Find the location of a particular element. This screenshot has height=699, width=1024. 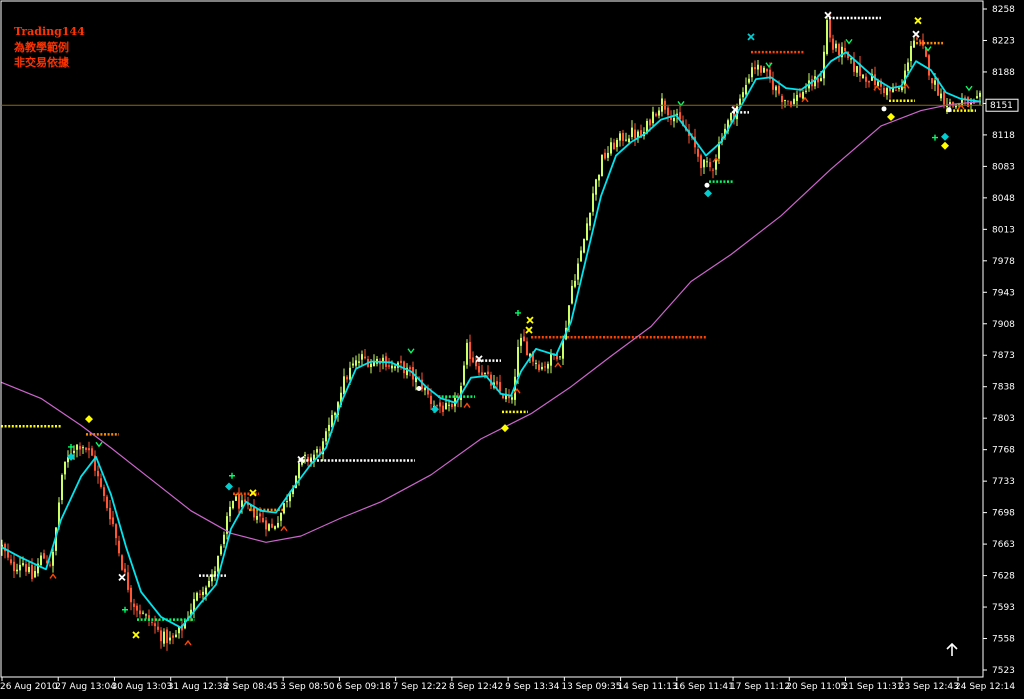

y-tick-label: 7558 is located at coordinates (1003, 640).